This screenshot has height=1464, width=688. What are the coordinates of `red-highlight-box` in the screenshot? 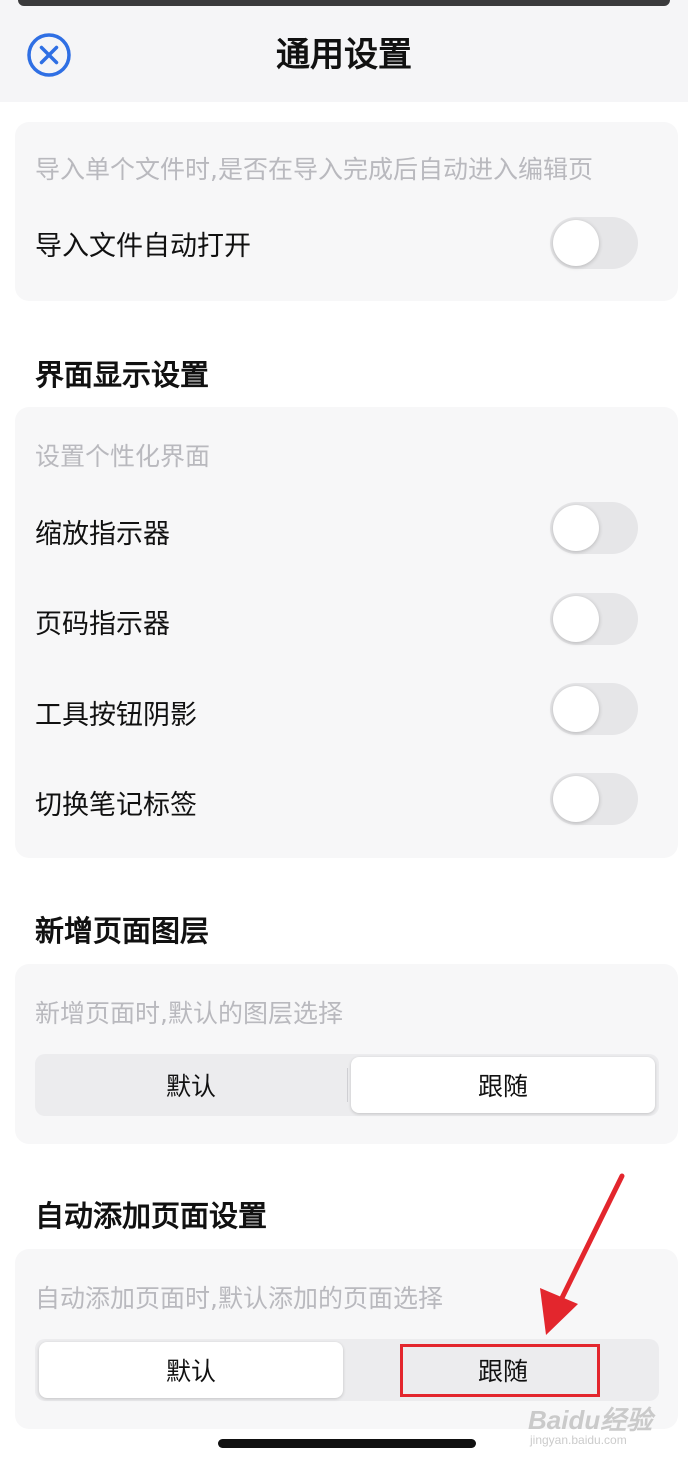 It's located at (500, 1370).